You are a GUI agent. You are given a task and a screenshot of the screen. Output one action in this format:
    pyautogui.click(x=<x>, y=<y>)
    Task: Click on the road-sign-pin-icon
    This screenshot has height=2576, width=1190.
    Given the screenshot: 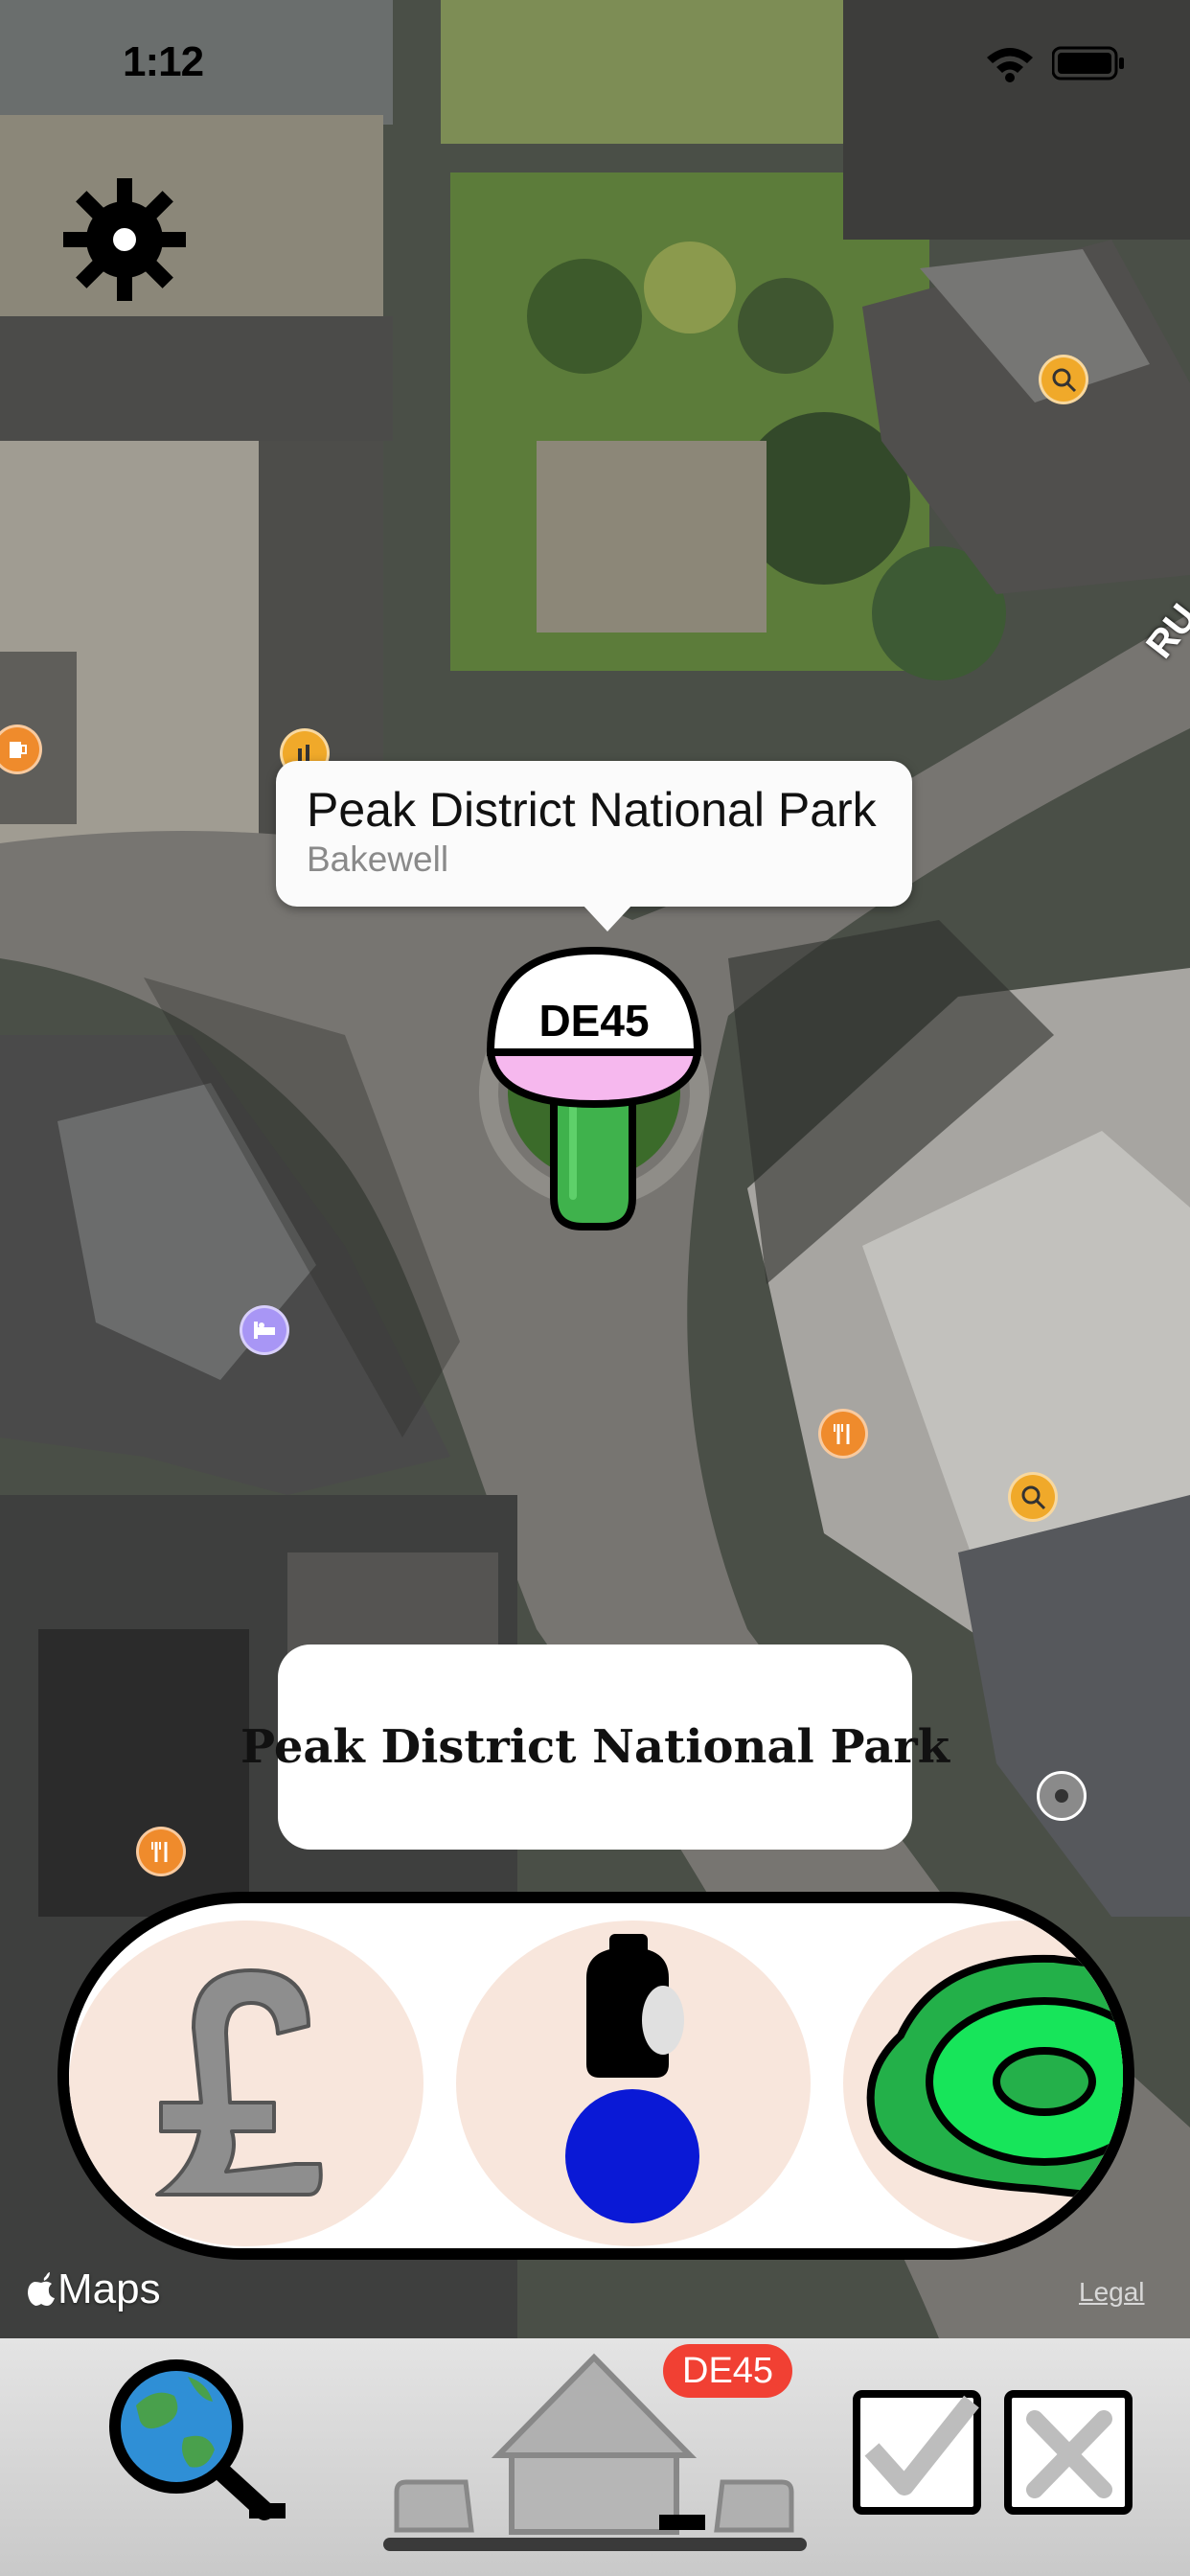 What is the action you would take?
    pyautogui.click(x=594, y=1088)
    